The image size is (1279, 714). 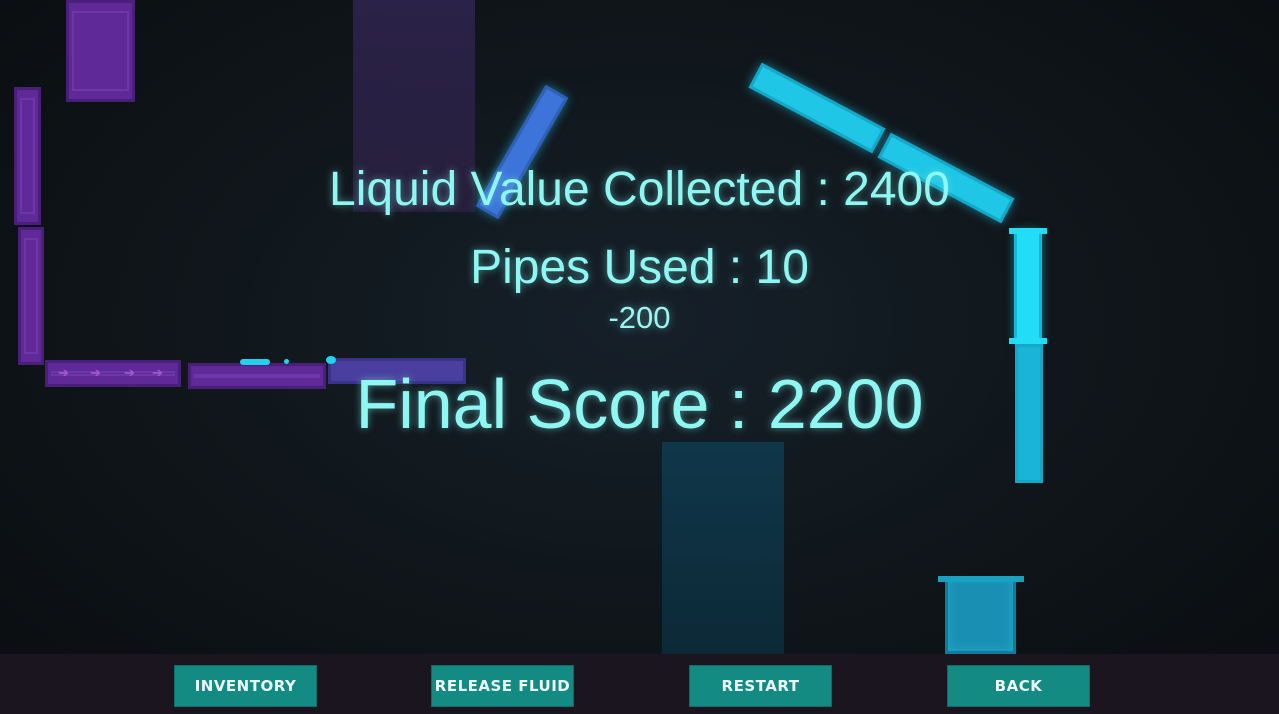 What do you see at coordinates (100, 51) in the screenshot?
I see `purple-source-pipe` at bounding box center [100, 51].